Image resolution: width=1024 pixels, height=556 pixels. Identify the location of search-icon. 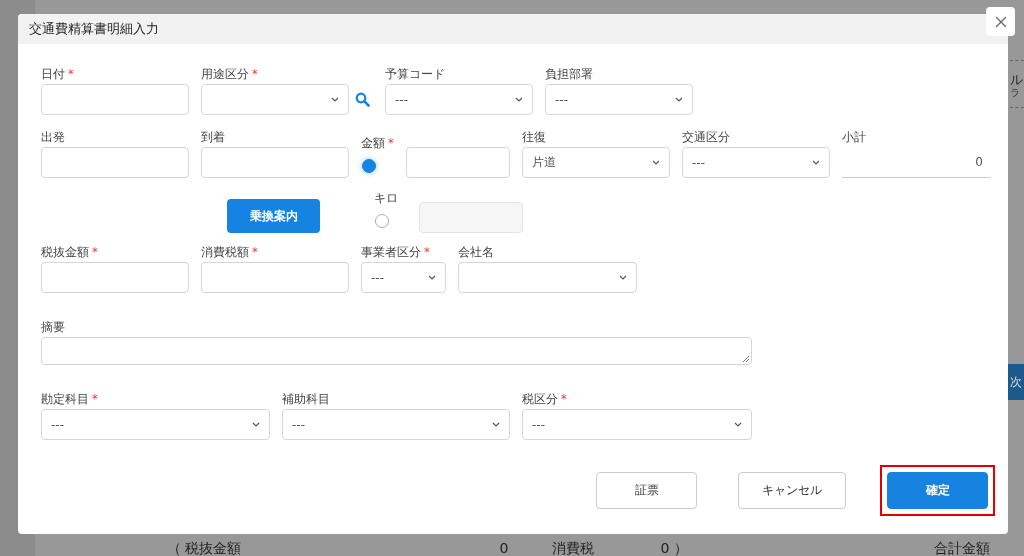
(362, 99).